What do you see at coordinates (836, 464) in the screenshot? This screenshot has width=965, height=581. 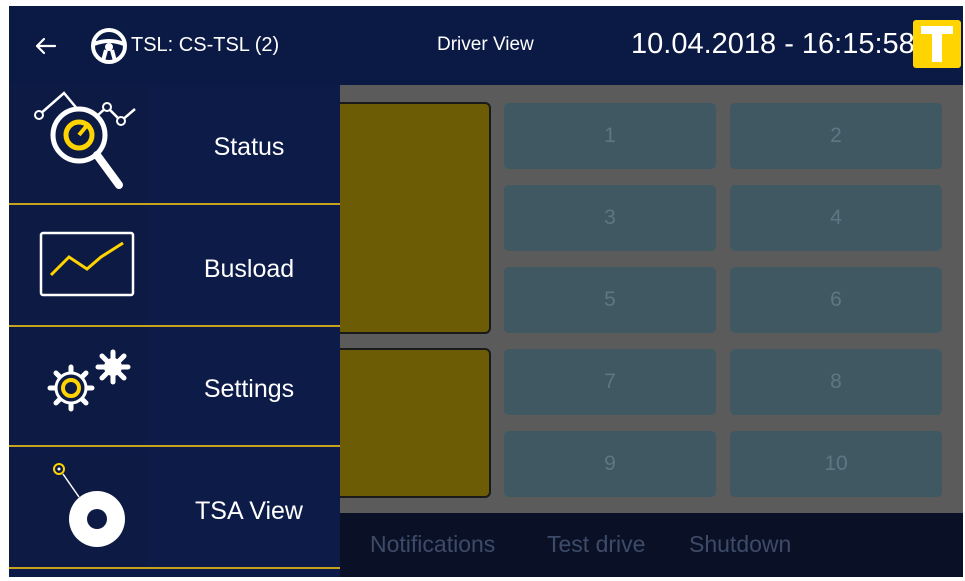 I see `tile-10: 10` at bounding box center [836, 464].